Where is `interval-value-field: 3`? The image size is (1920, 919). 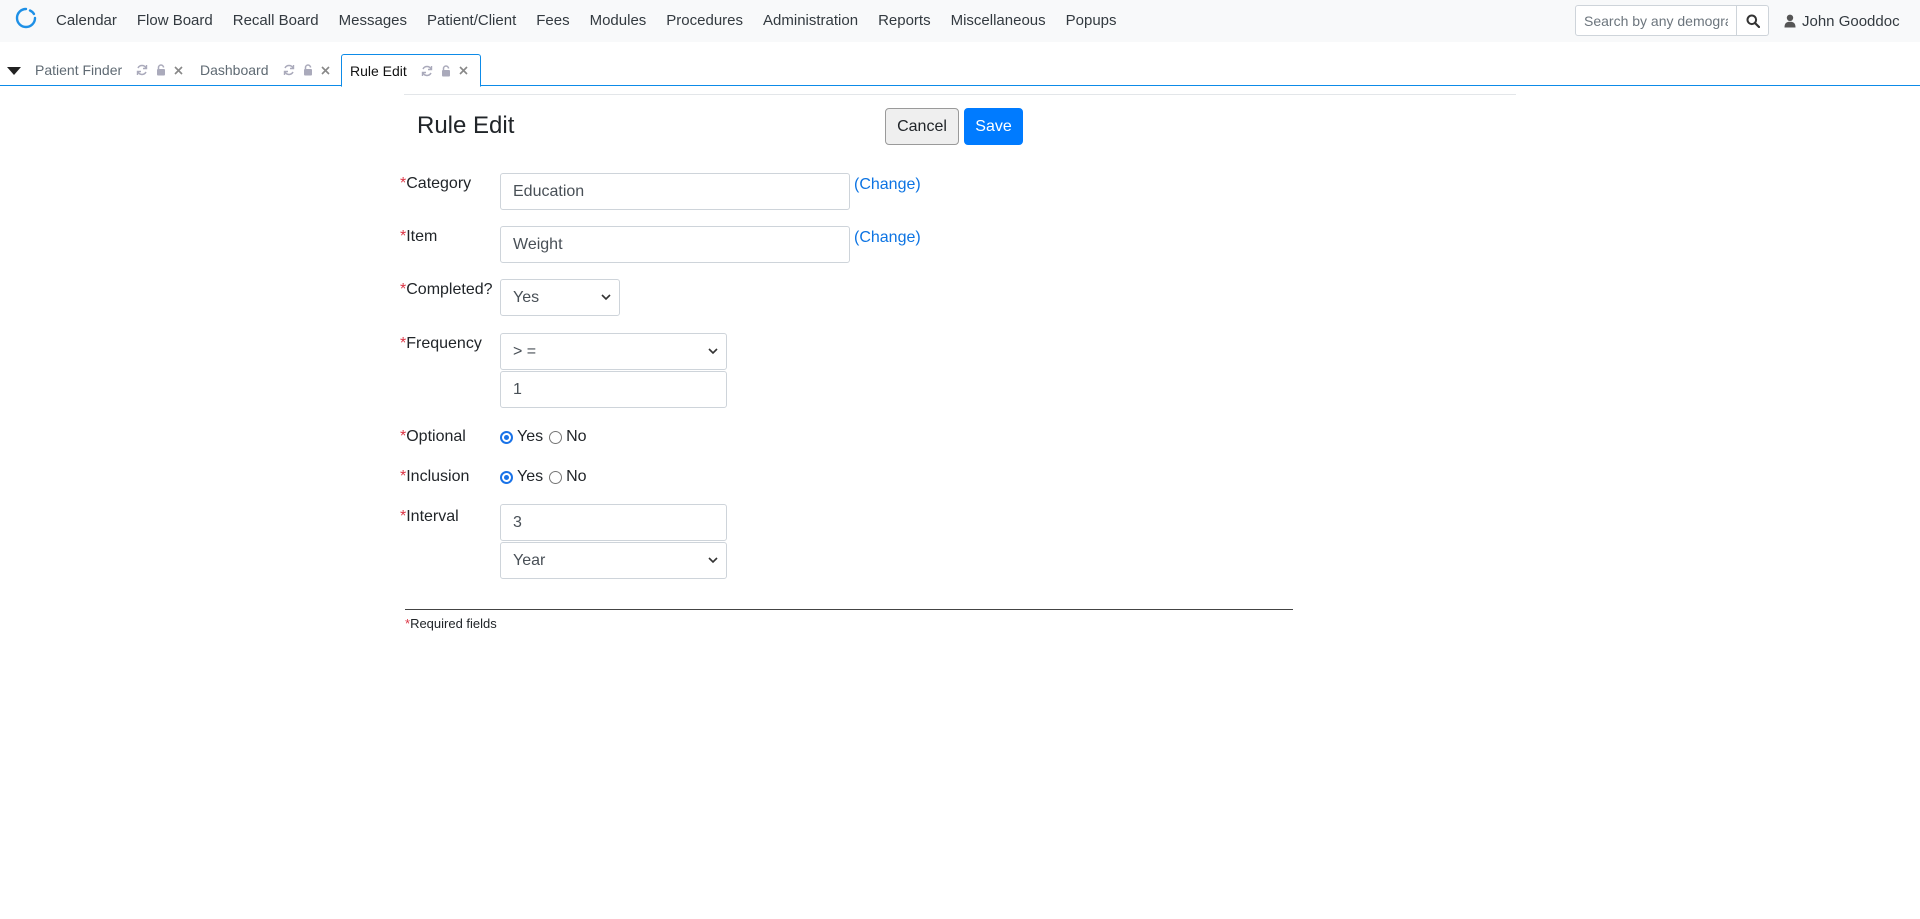 interval-value-field: 3 is located at coordinates (613, 522).